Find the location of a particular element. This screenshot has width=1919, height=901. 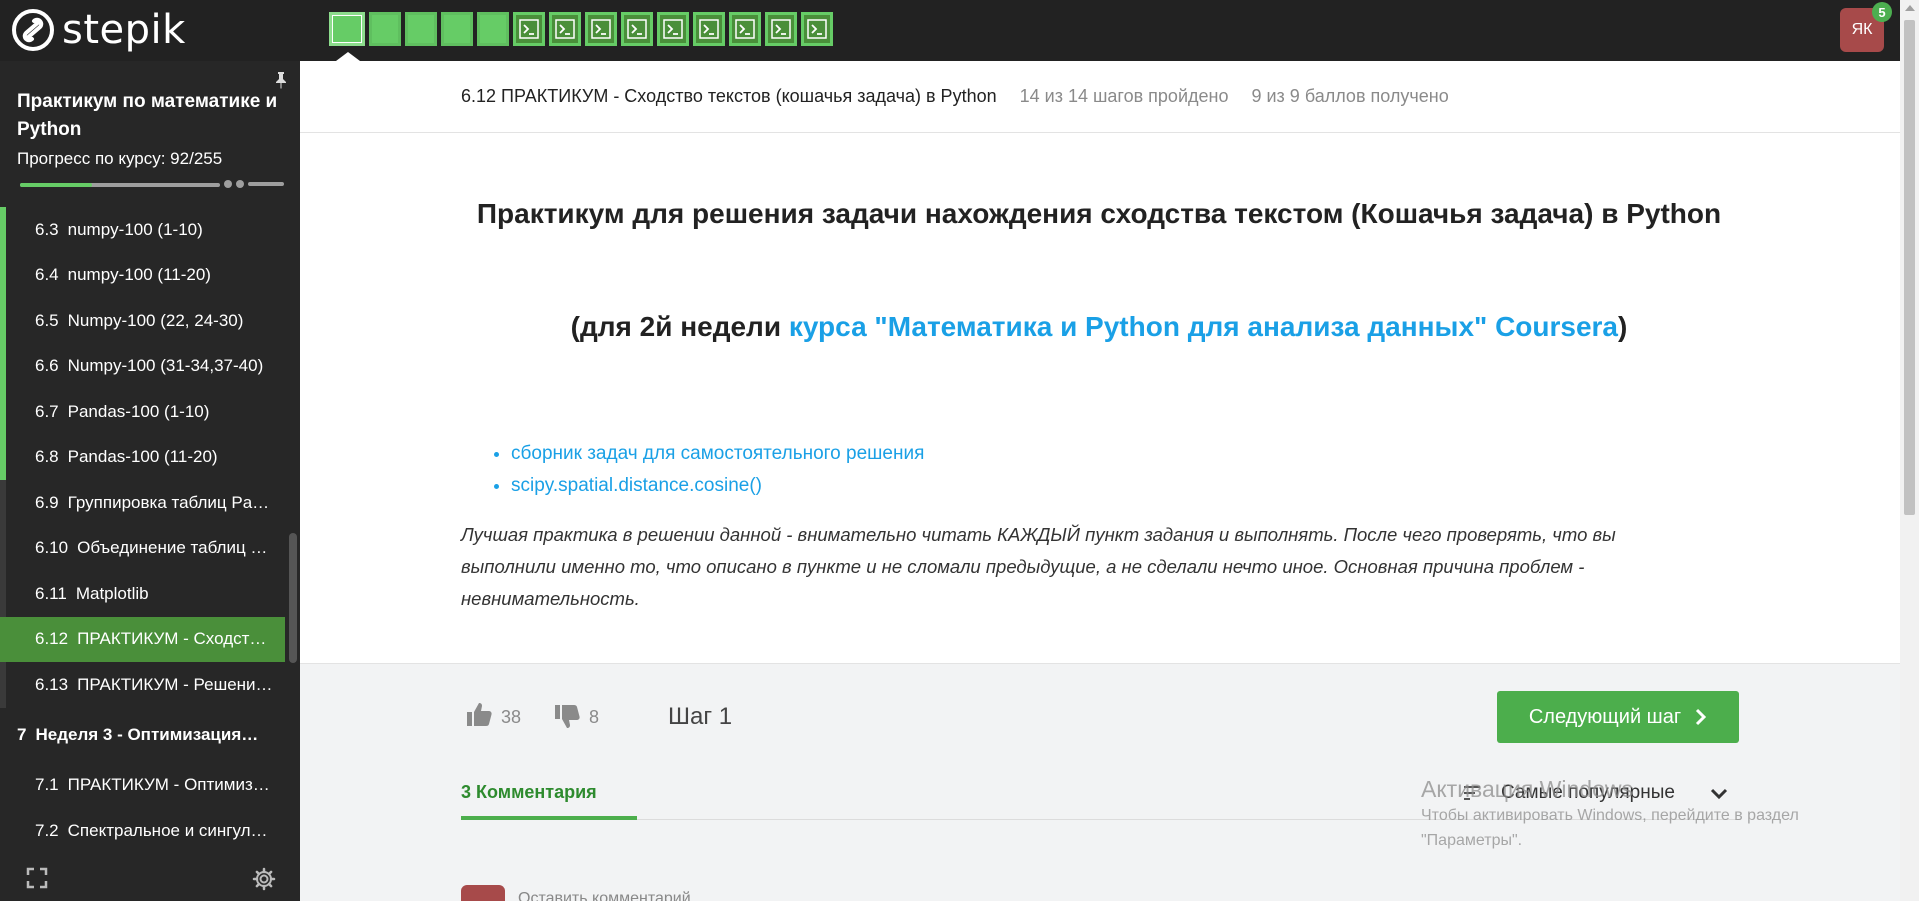

fullscreen-icon is located at coordinates (37, 878).